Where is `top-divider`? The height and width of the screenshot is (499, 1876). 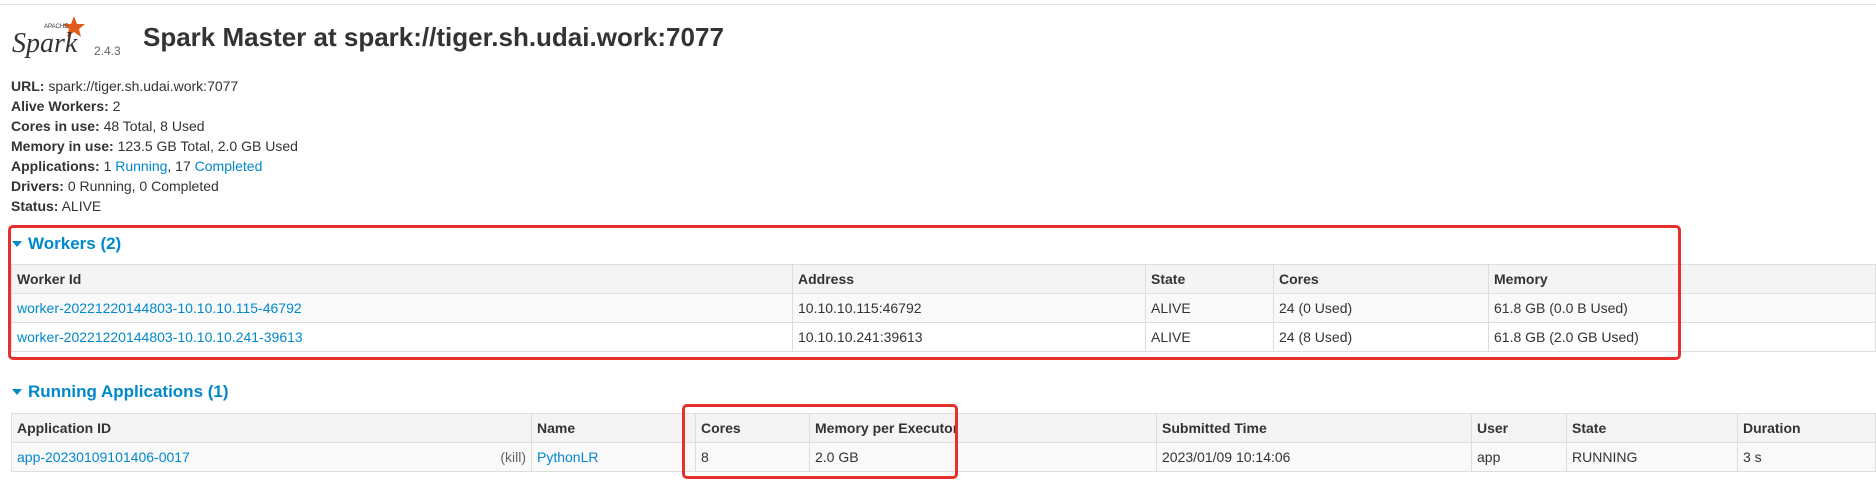 top-divider is located at coordinates (938, 4).